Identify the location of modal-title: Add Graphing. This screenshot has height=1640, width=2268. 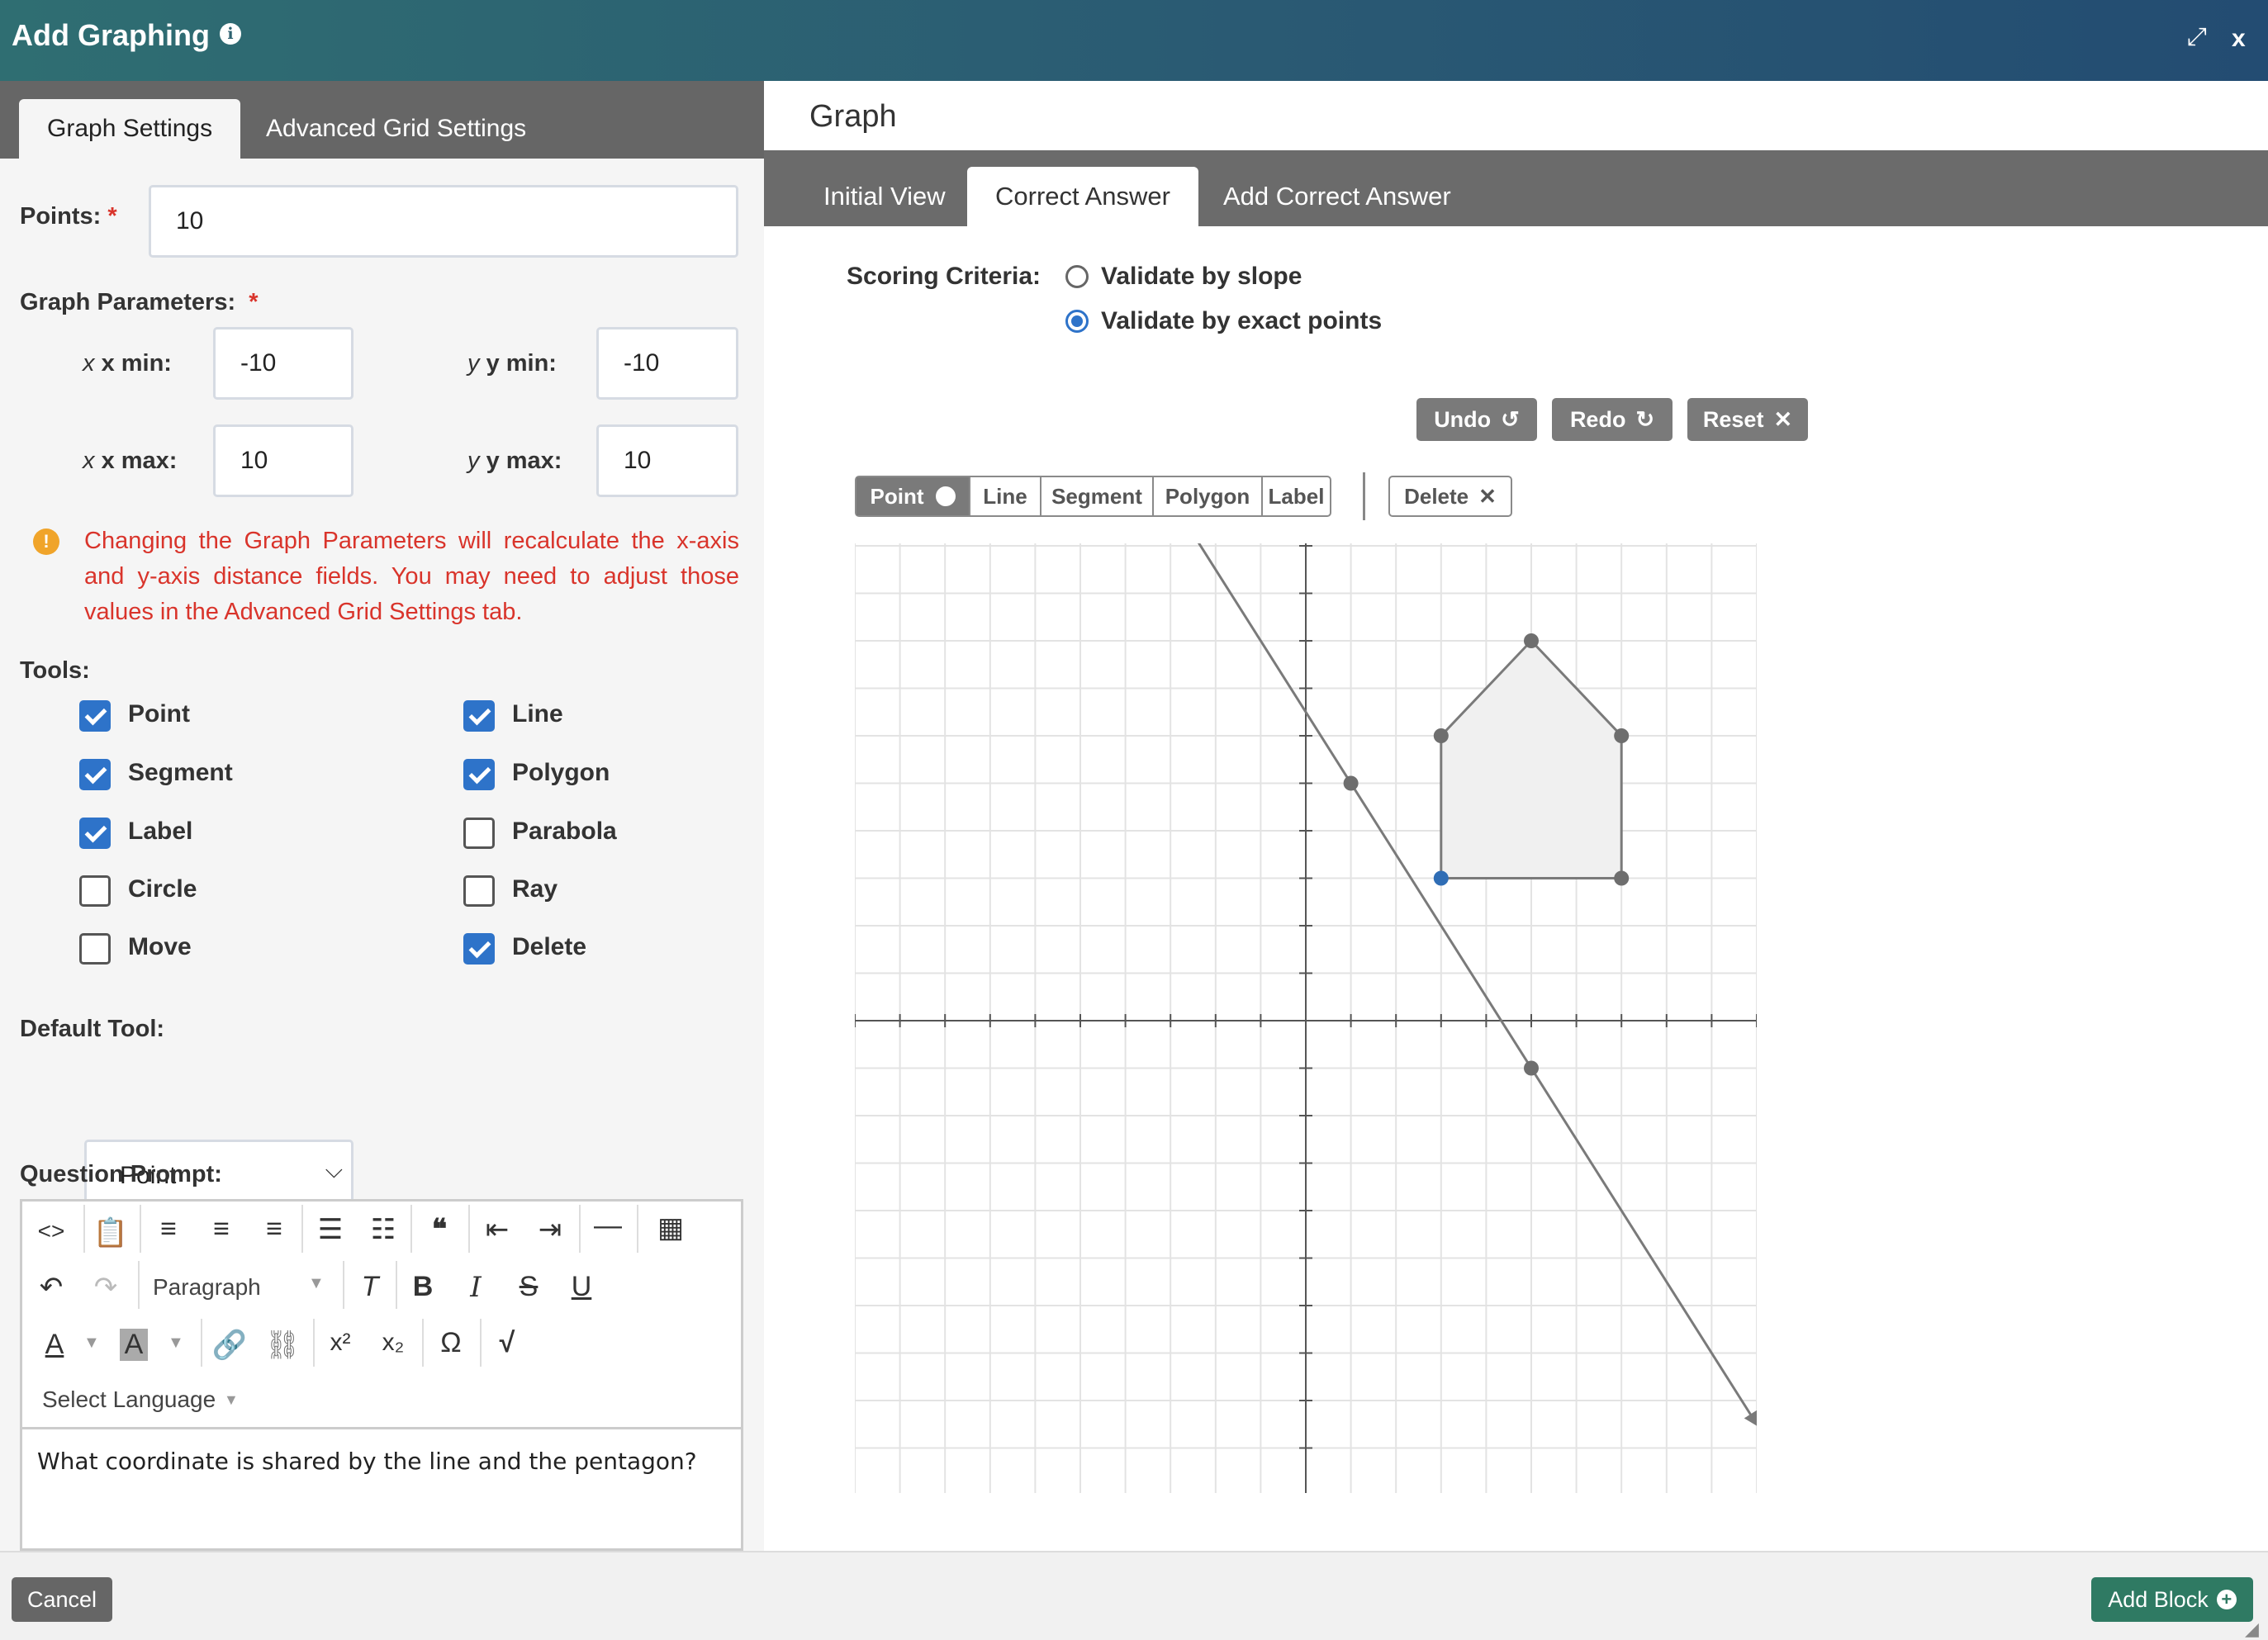
(111, 35).